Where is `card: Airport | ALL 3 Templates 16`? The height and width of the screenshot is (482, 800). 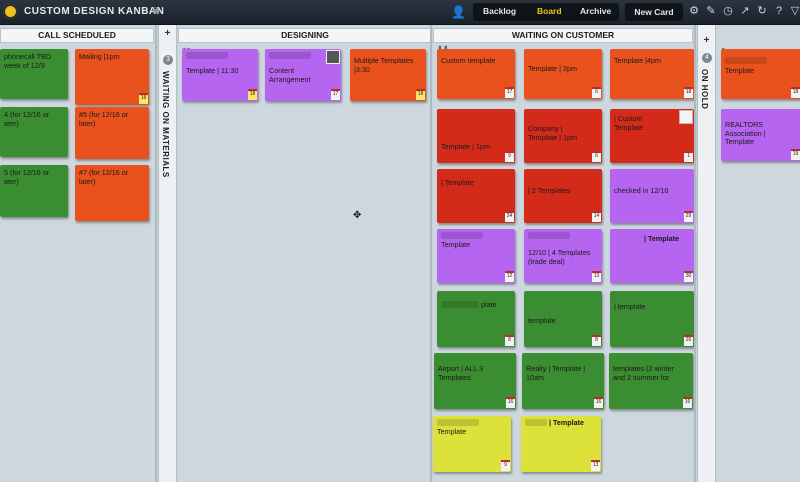 card: Airport | ALL 3 Templates 16 is located at coordinates (475, 381).